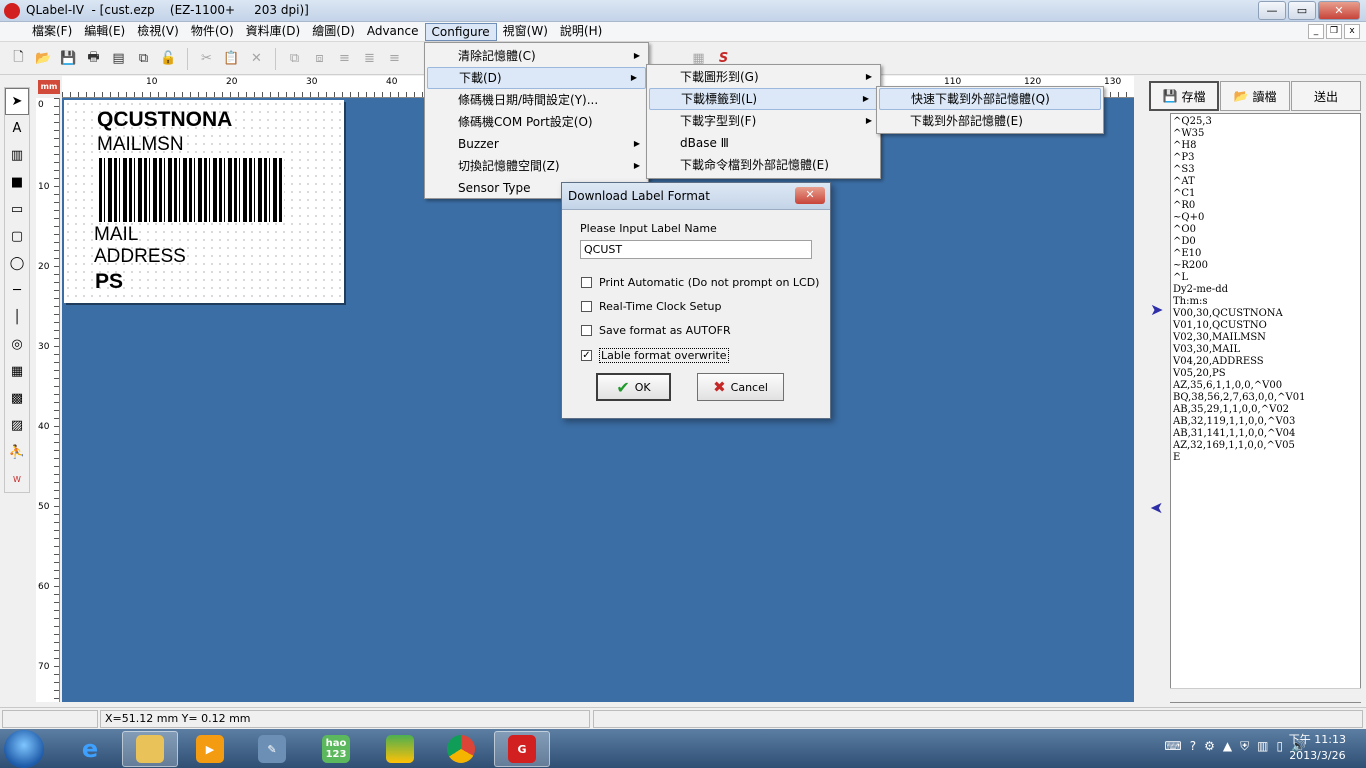  Describe the element at coordinates (109, 282) in the screenshot. I see `label-text-ps: PS` at that location.